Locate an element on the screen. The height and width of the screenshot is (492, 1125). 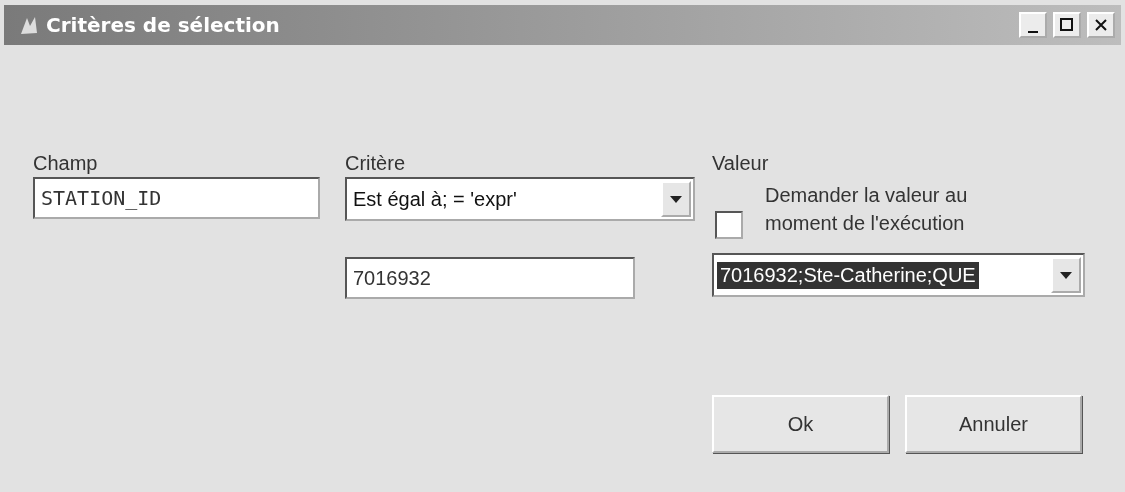
close-button is located at coordinates (1101, 25).